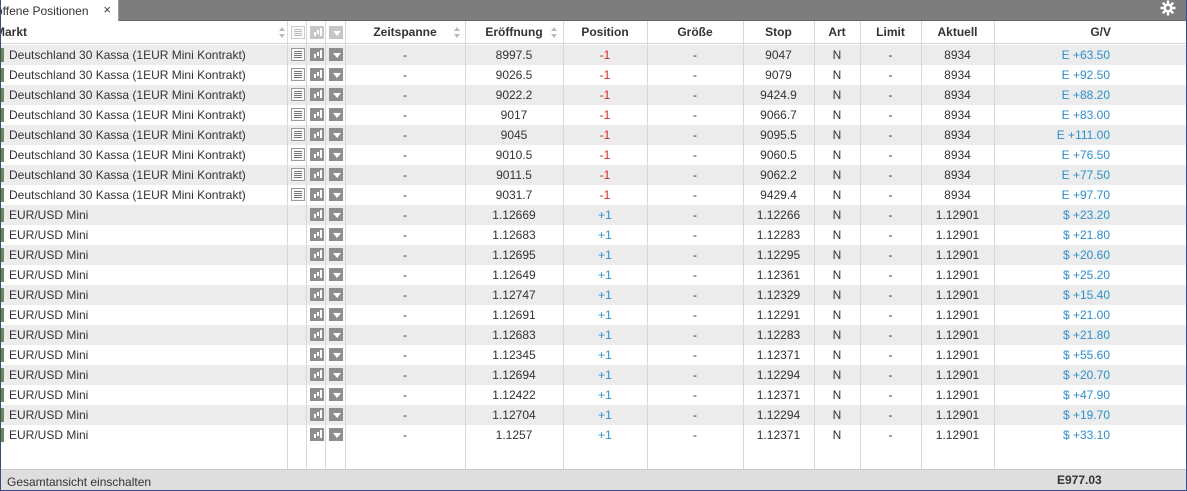  I want to click on col-header-art: Art, so click(837, 32).